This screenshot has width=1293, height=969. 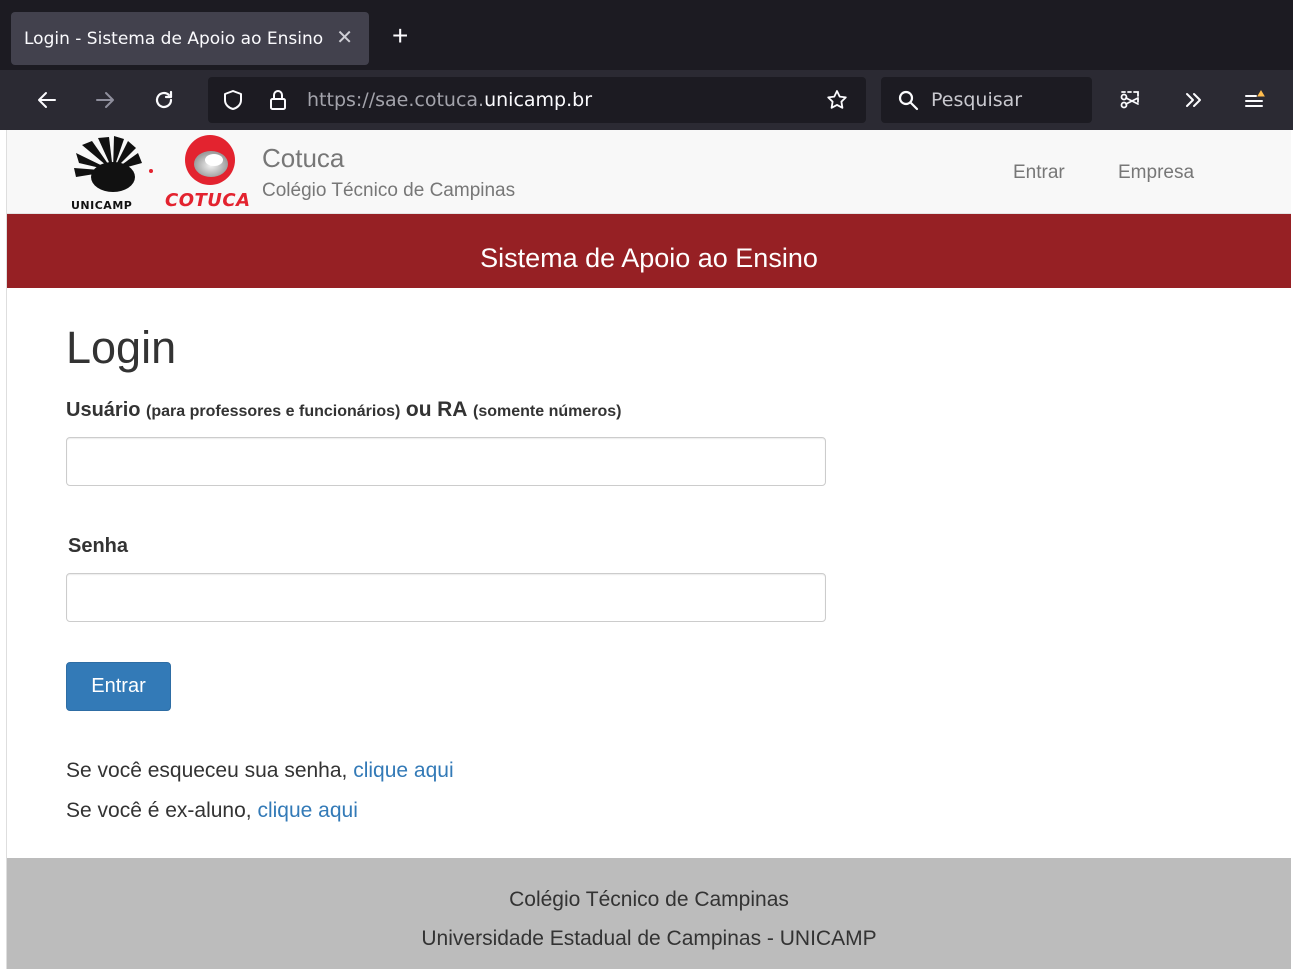 What do you see at coordinates (208, 173) in the screenshot?
I see `cotuca-logo: COTUCA` at bounding box center [208, 173].